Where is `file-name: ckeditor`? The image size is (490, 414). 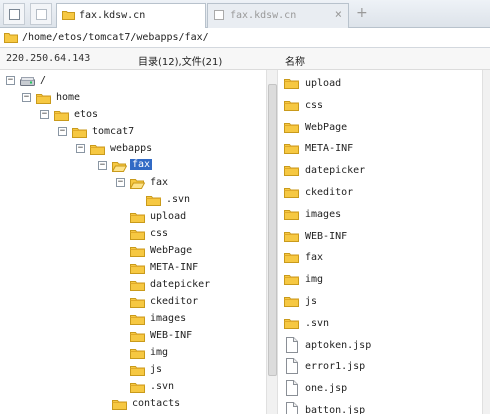
file-name: ckeditor is located at coordinates (329, 192).